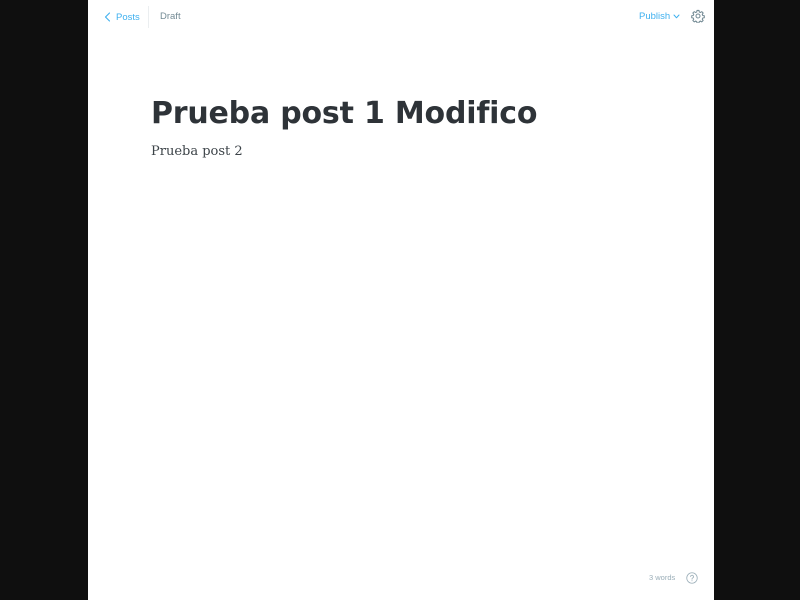 The width and height of the screenshot is (800, 600). I want to click on publish-label: Publish, so click(655, 16).